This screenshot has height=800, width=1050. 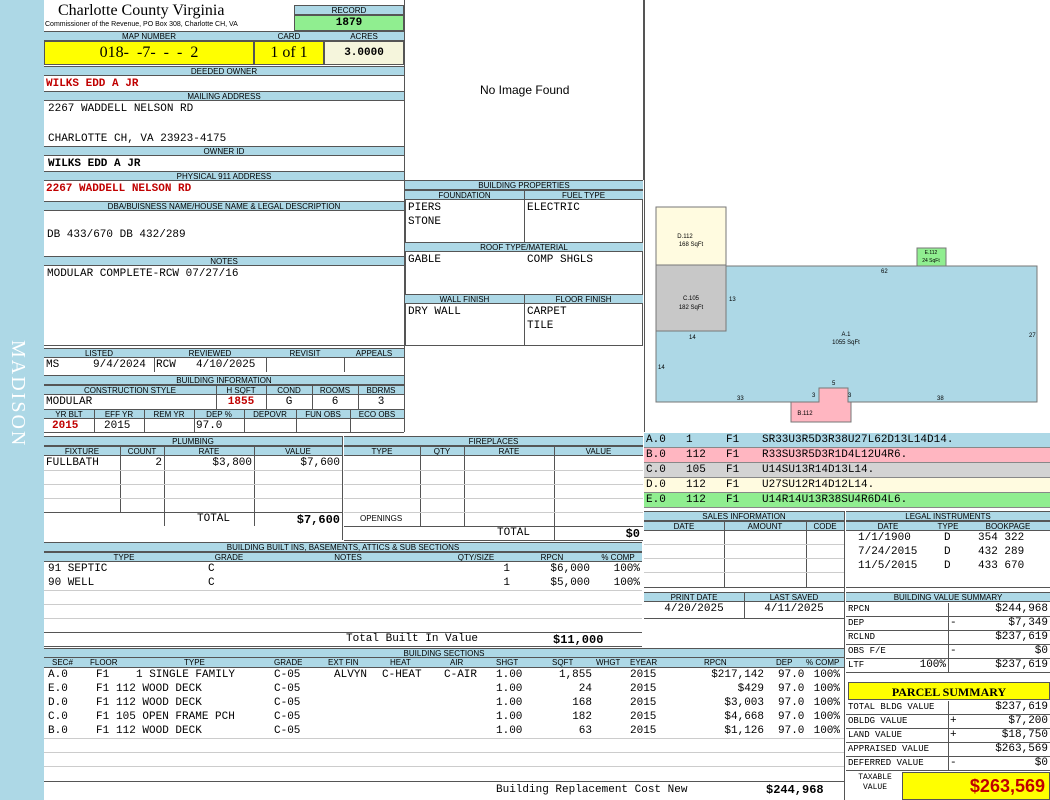 I want to click on construction-style: MODULAR, so click(x=69, y=402).